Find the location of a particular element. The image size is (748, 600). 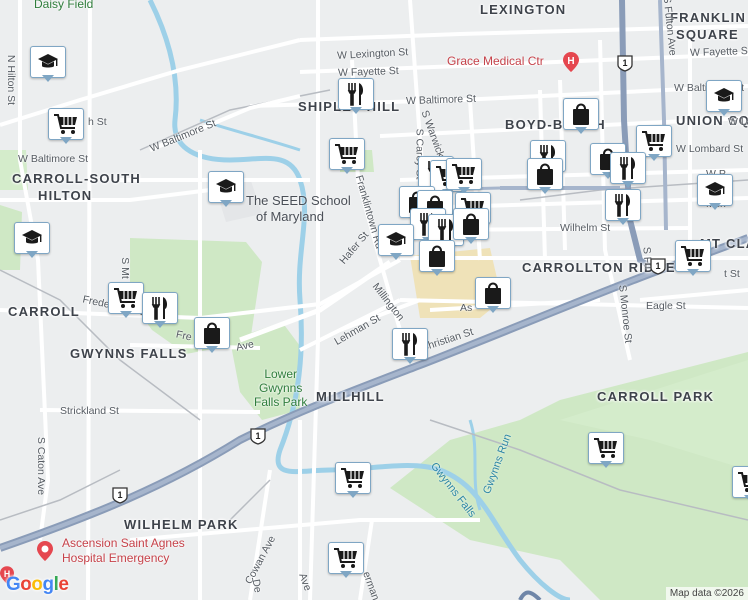

label-wilhelm-st: Wilhelm St is located at coordinates (585, 228).